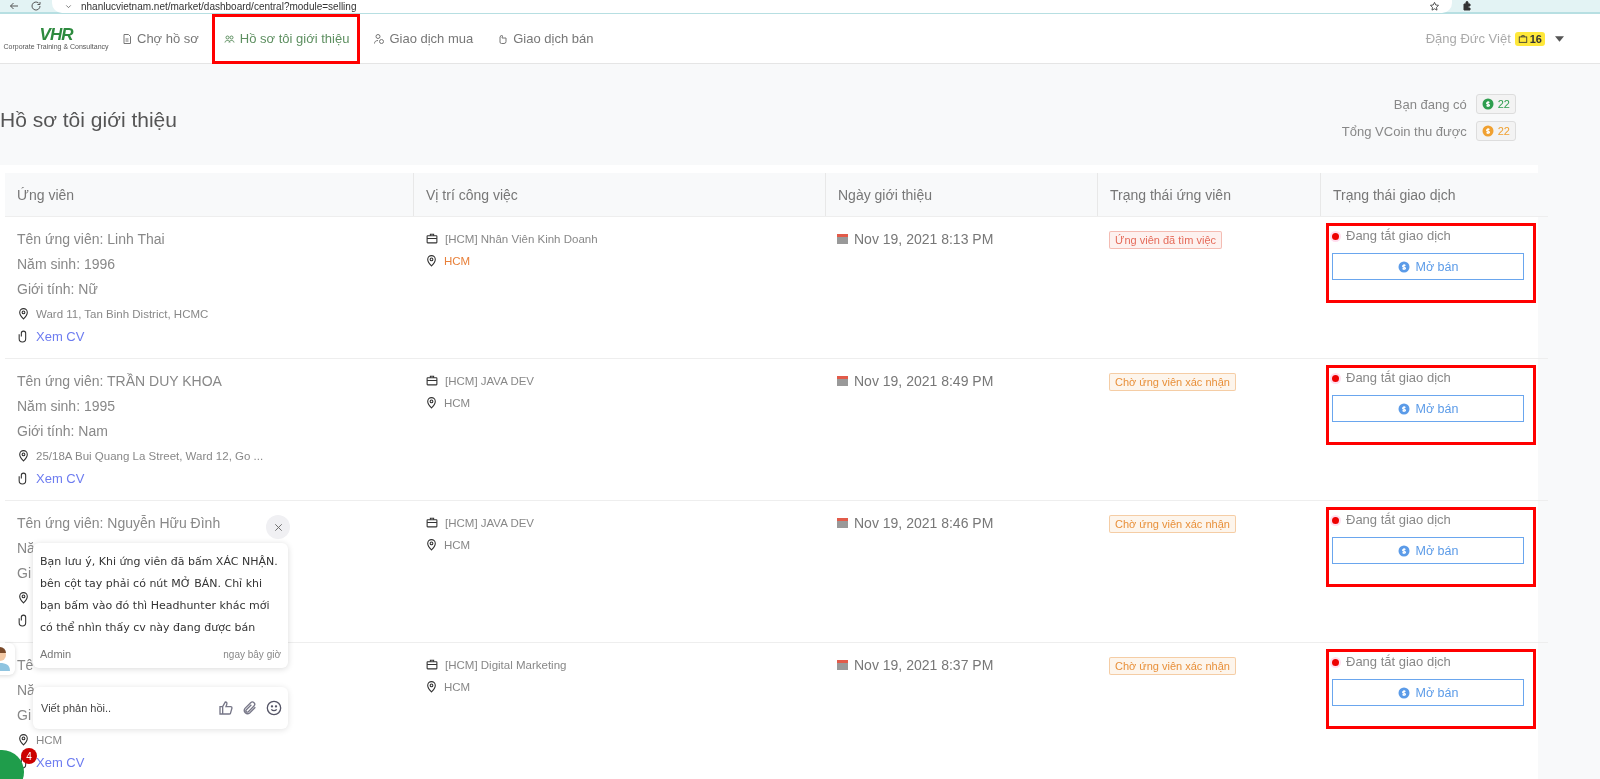 The image size is (1600, 779). I want to click on job-title: [HCM] Nhân Viên Kinh Doanh, so click(521, 238).